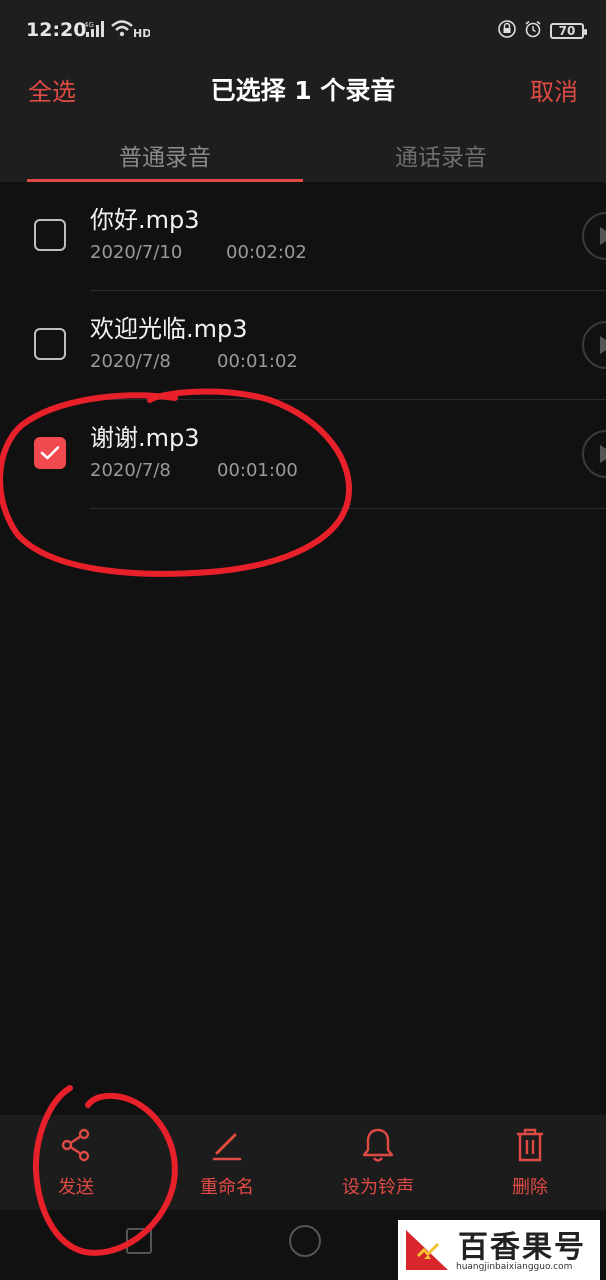 The width and height of the screenshot is (606, 1280). What do you see at coordinates (75, 1145) in the screenshot?
I see `share-icon` at bounding box center [75, 1145].